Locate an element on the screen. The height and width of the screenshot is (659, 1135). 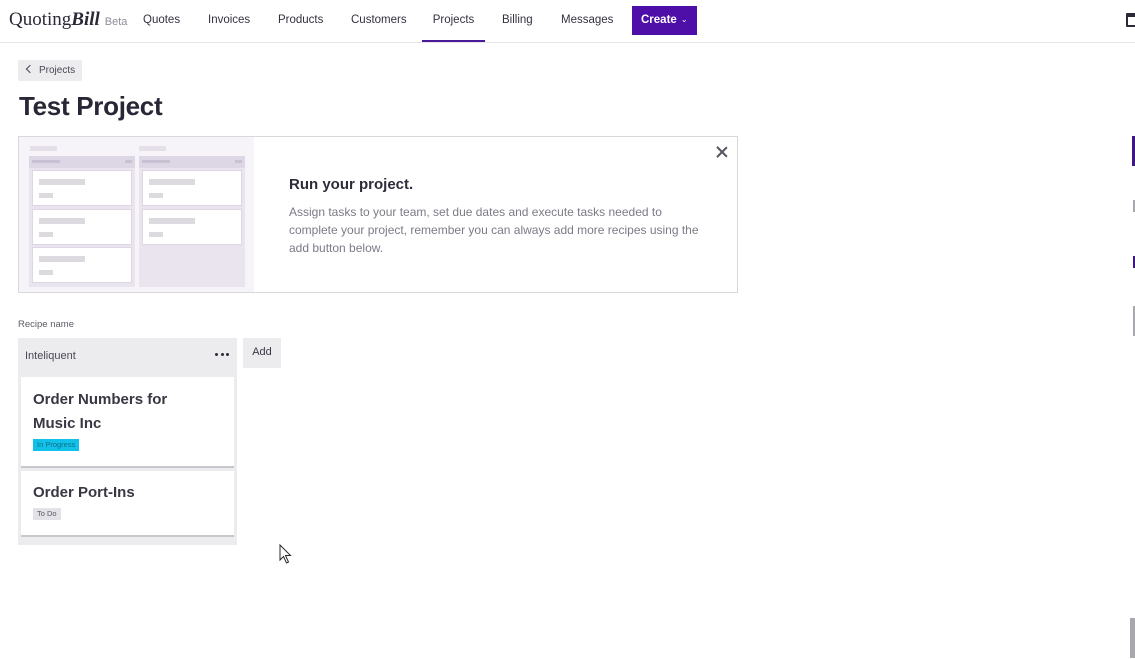
more-options-icon is located at coordinates (222, 354).